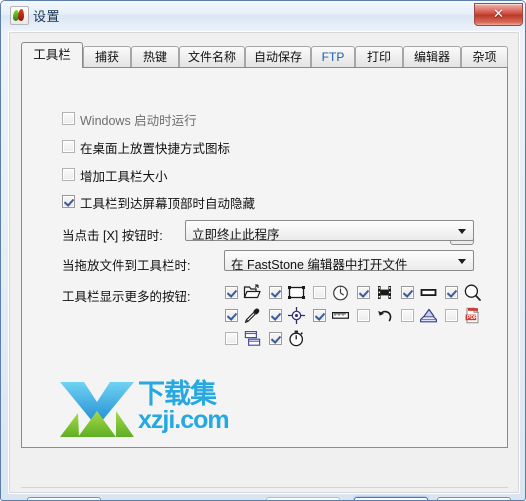 Image resolution: width=526 pixels, height=501 pixels. Describe the element at coordinates (236, 235) in the screenshot. I see `combobox-value-close-button-action: 立即终止此程序` at that location.